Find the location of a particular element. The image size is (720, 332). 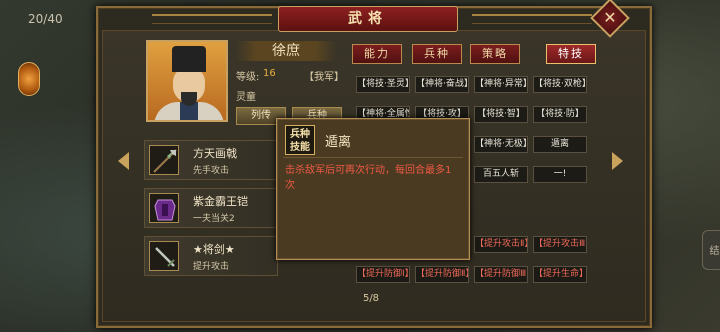

equipment-slot-armor: 紫金霸王铠 一夫当关2 is located at coordinates (211, 208).